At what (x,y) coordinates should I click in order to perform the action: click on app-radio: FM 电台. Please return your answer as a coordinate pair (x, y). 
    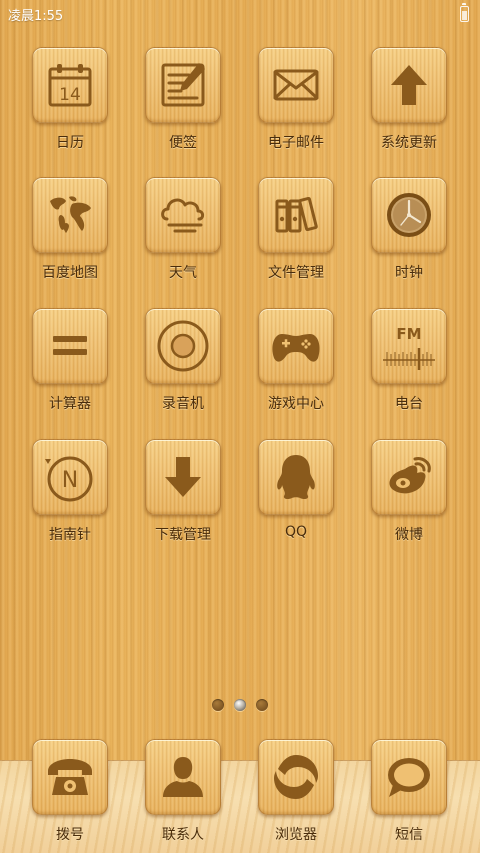
    Looking at the image, I should click on (409, 363).